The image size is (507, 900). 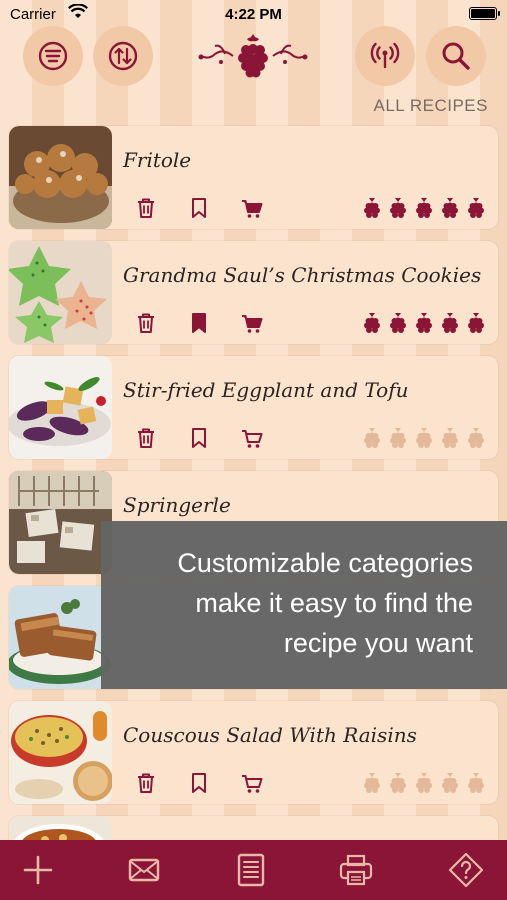 I want to click on help-button, so click(x=466, y=870).